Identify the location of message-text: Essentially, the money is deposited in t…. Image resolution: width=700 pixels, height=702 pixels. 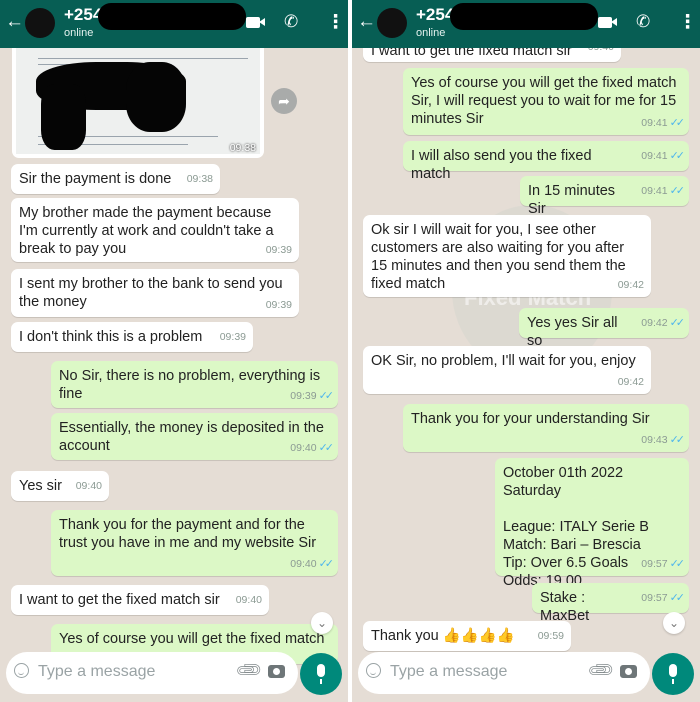
(193, 437).